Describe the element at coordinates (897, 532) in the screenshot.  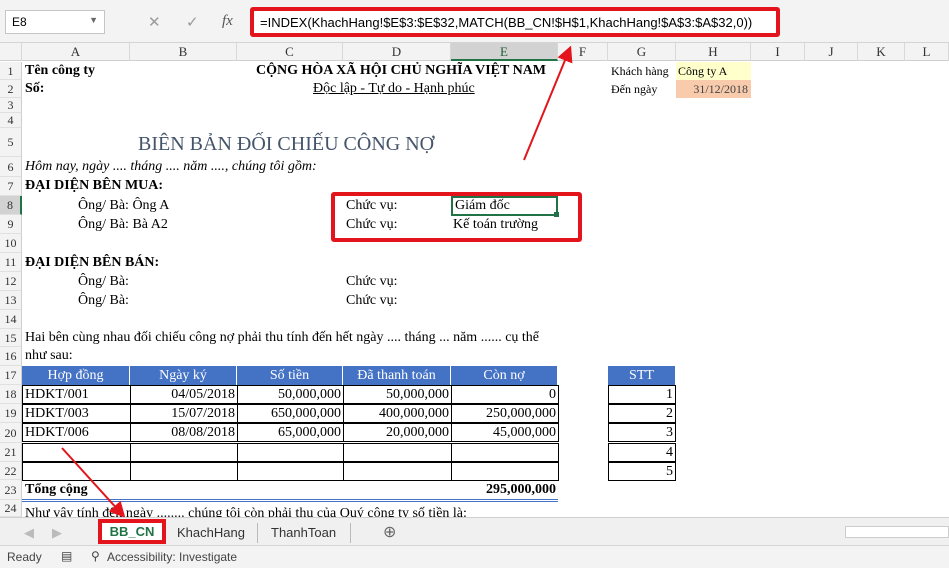
I see `horizontal-scrollbar` at that location.